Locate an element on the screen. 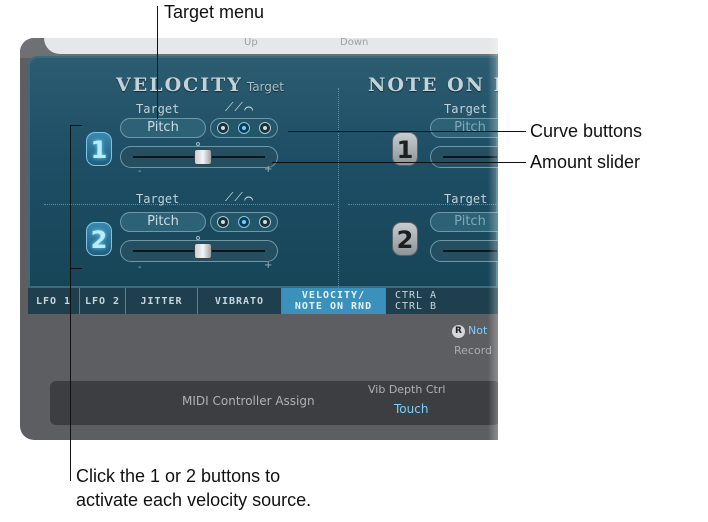 The width and height of the screenshot is (708, 522). source2-min-label: - is located at coordinates (140, 267).